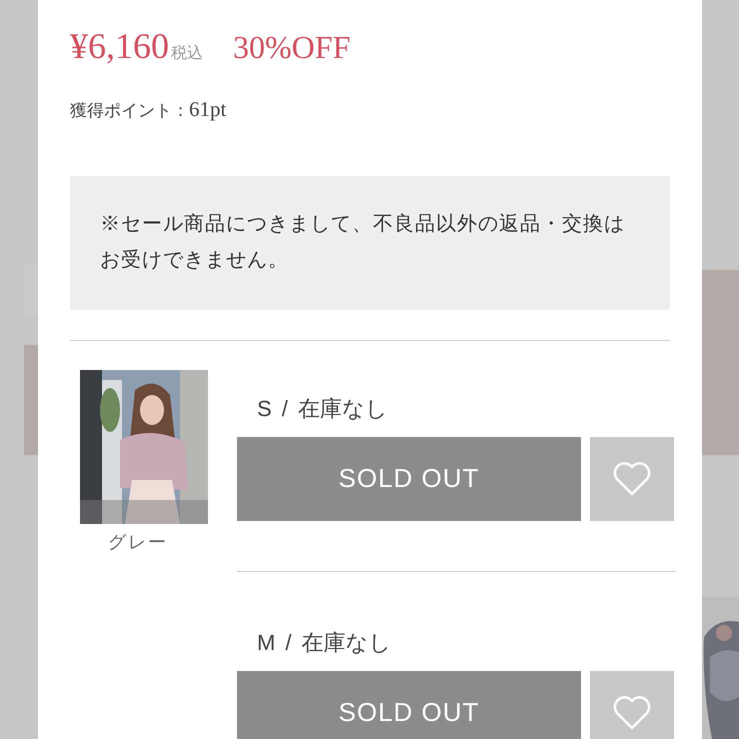 Image resolution: width=739 pixels, height=739 pixels. What do you see at coordinates (207, 109) in the screenshot?
I see `points-value: 61pt` at bounding box center [207, 109].